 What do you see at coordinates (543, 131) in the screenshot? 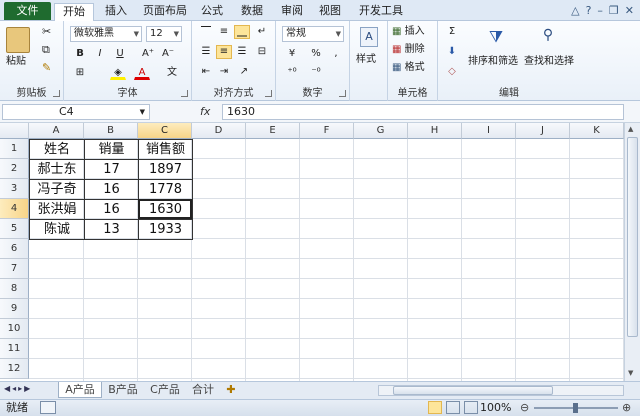
I see `column-header-j: J` at bounding box center [543, 131].